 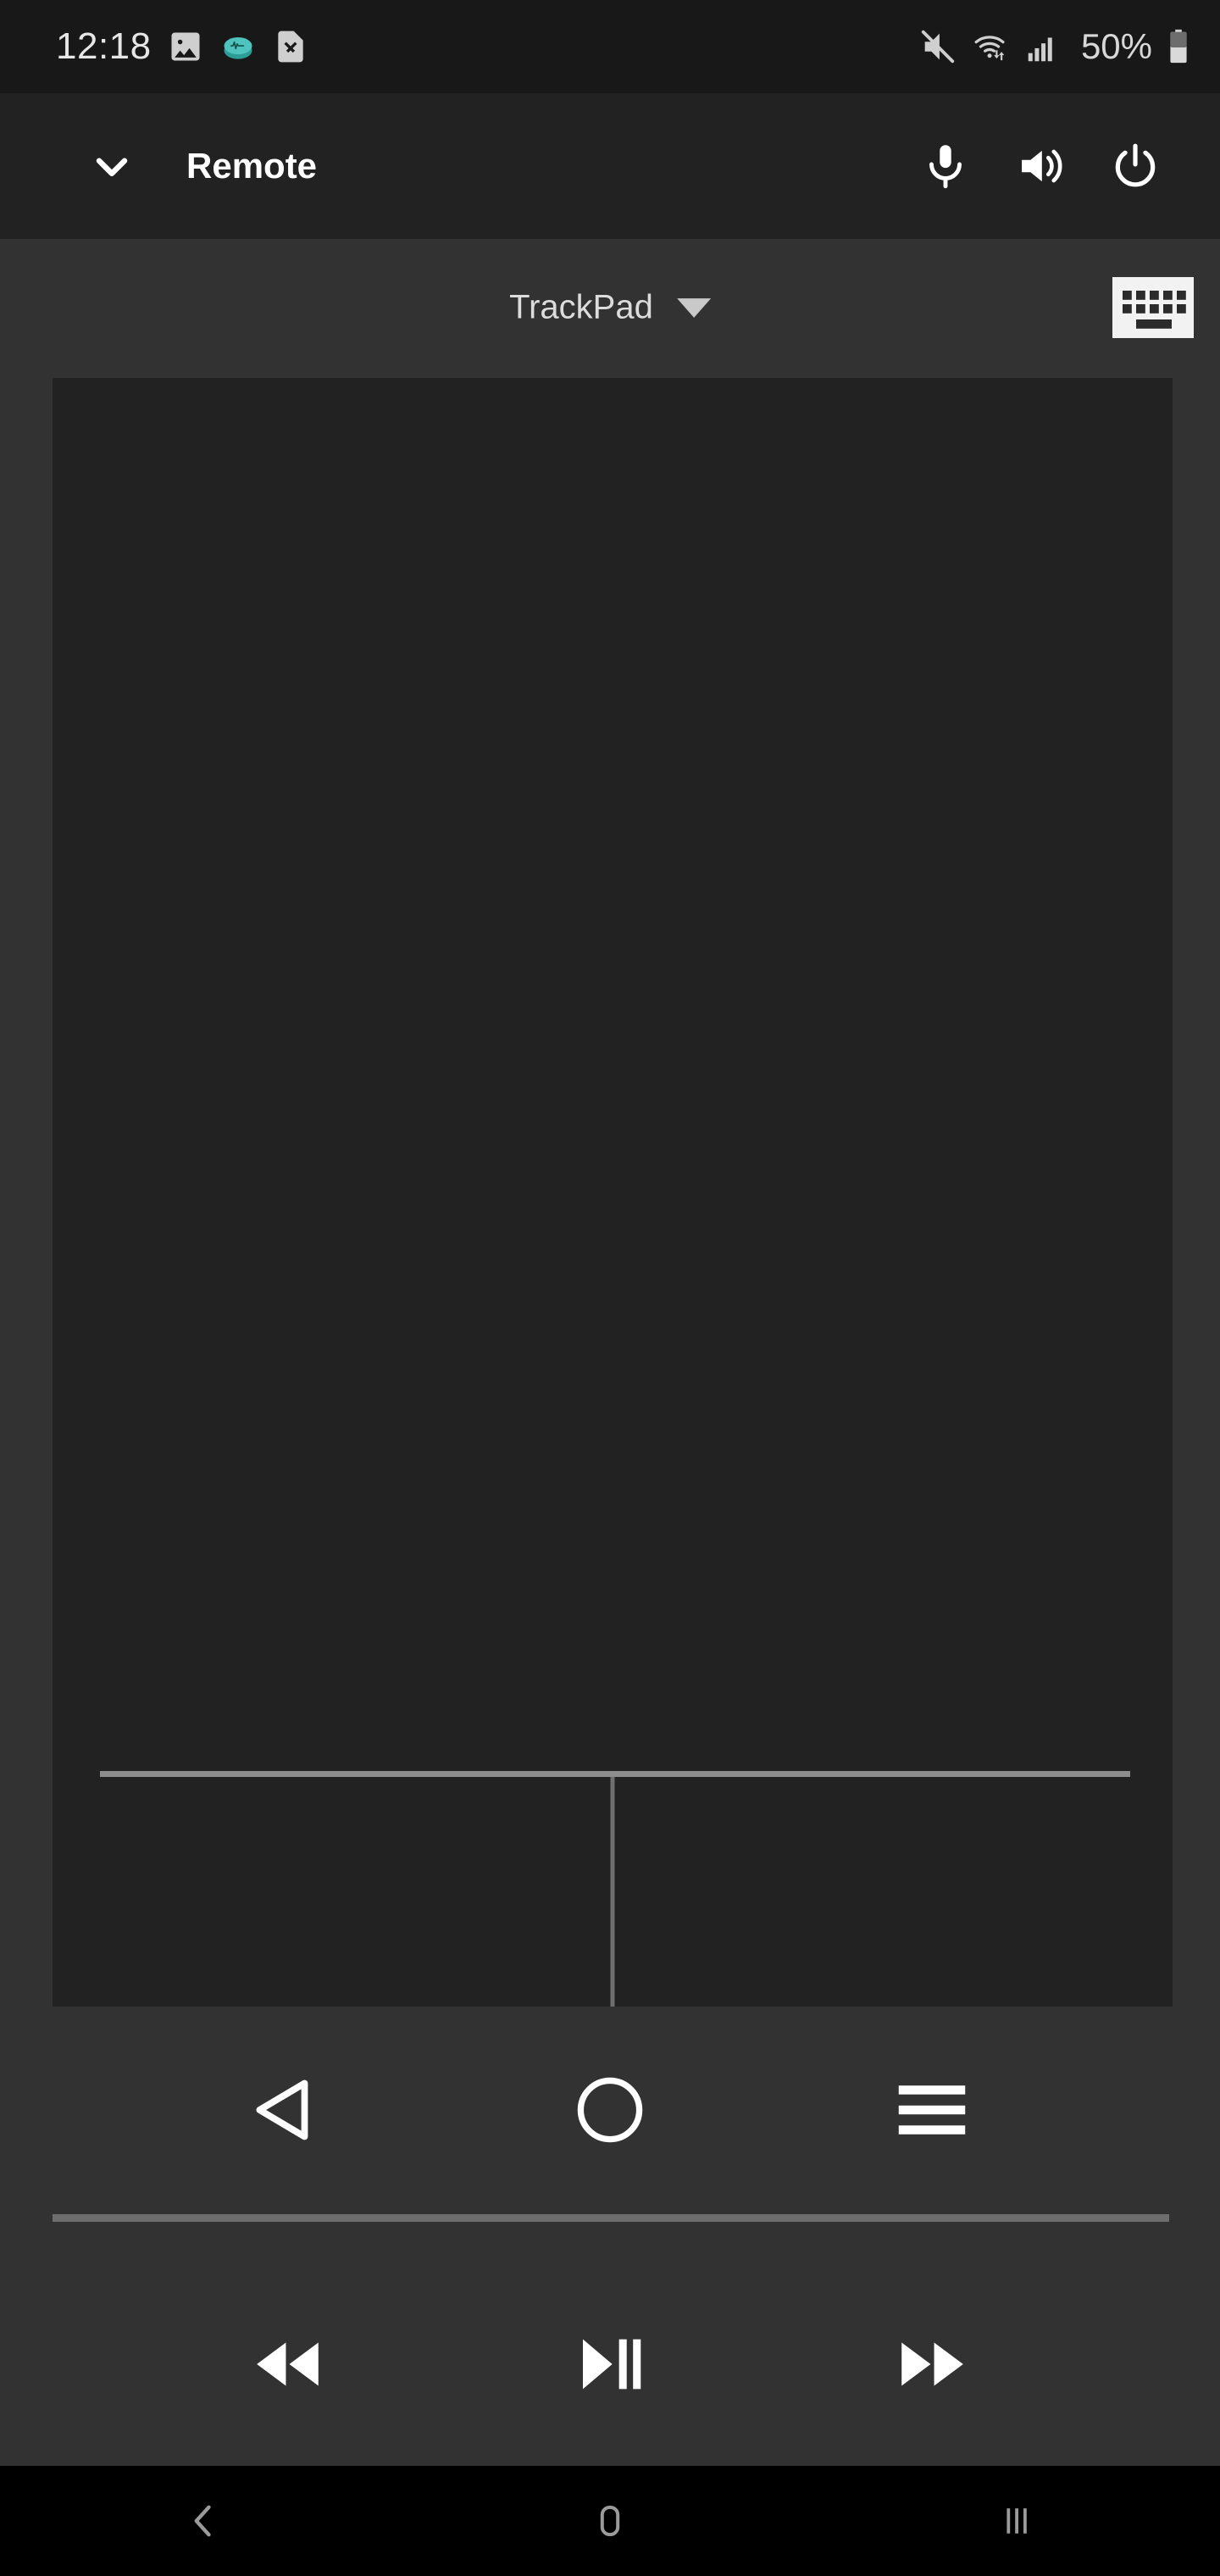 I want to click on battery-icon, so click(x=1178, y=46).